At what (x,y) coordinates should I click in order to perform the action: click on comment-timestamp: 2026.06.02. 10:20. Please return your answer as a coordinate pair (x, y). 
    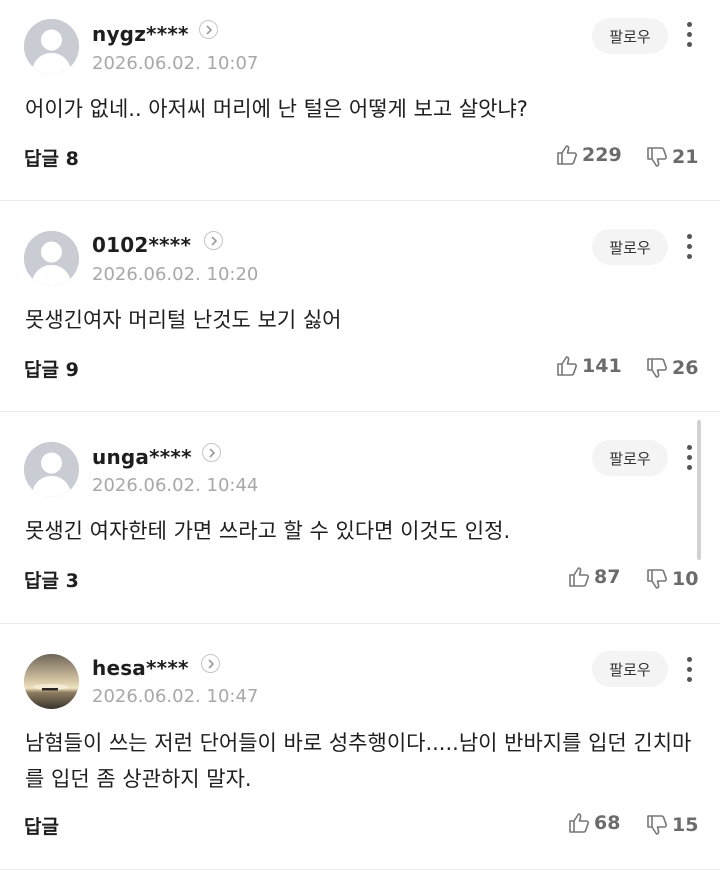
    Looking at the image, I should click on (175, 274).